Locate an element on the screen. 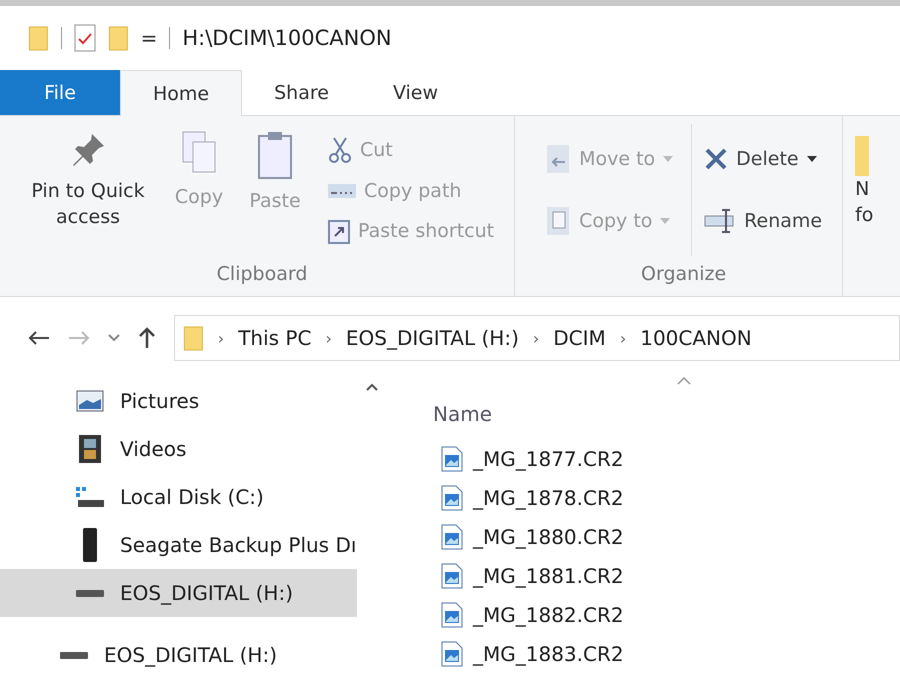  back-button is located at coordinates (39, 338).